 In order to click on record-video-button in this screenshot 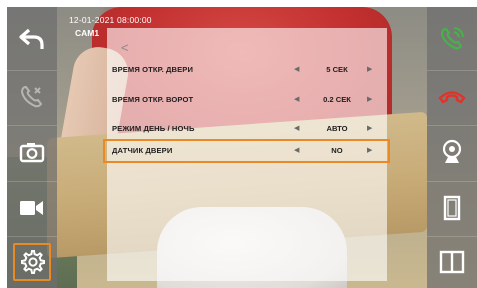, I will do `click(32, 208)`.